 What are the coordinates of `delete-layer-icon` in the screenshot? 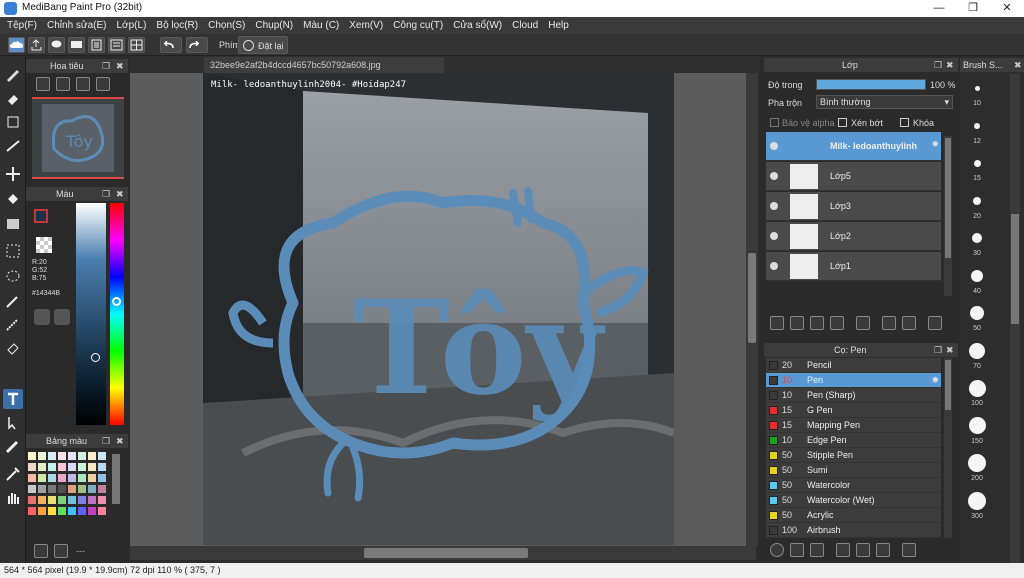 It's located at (935, 323).